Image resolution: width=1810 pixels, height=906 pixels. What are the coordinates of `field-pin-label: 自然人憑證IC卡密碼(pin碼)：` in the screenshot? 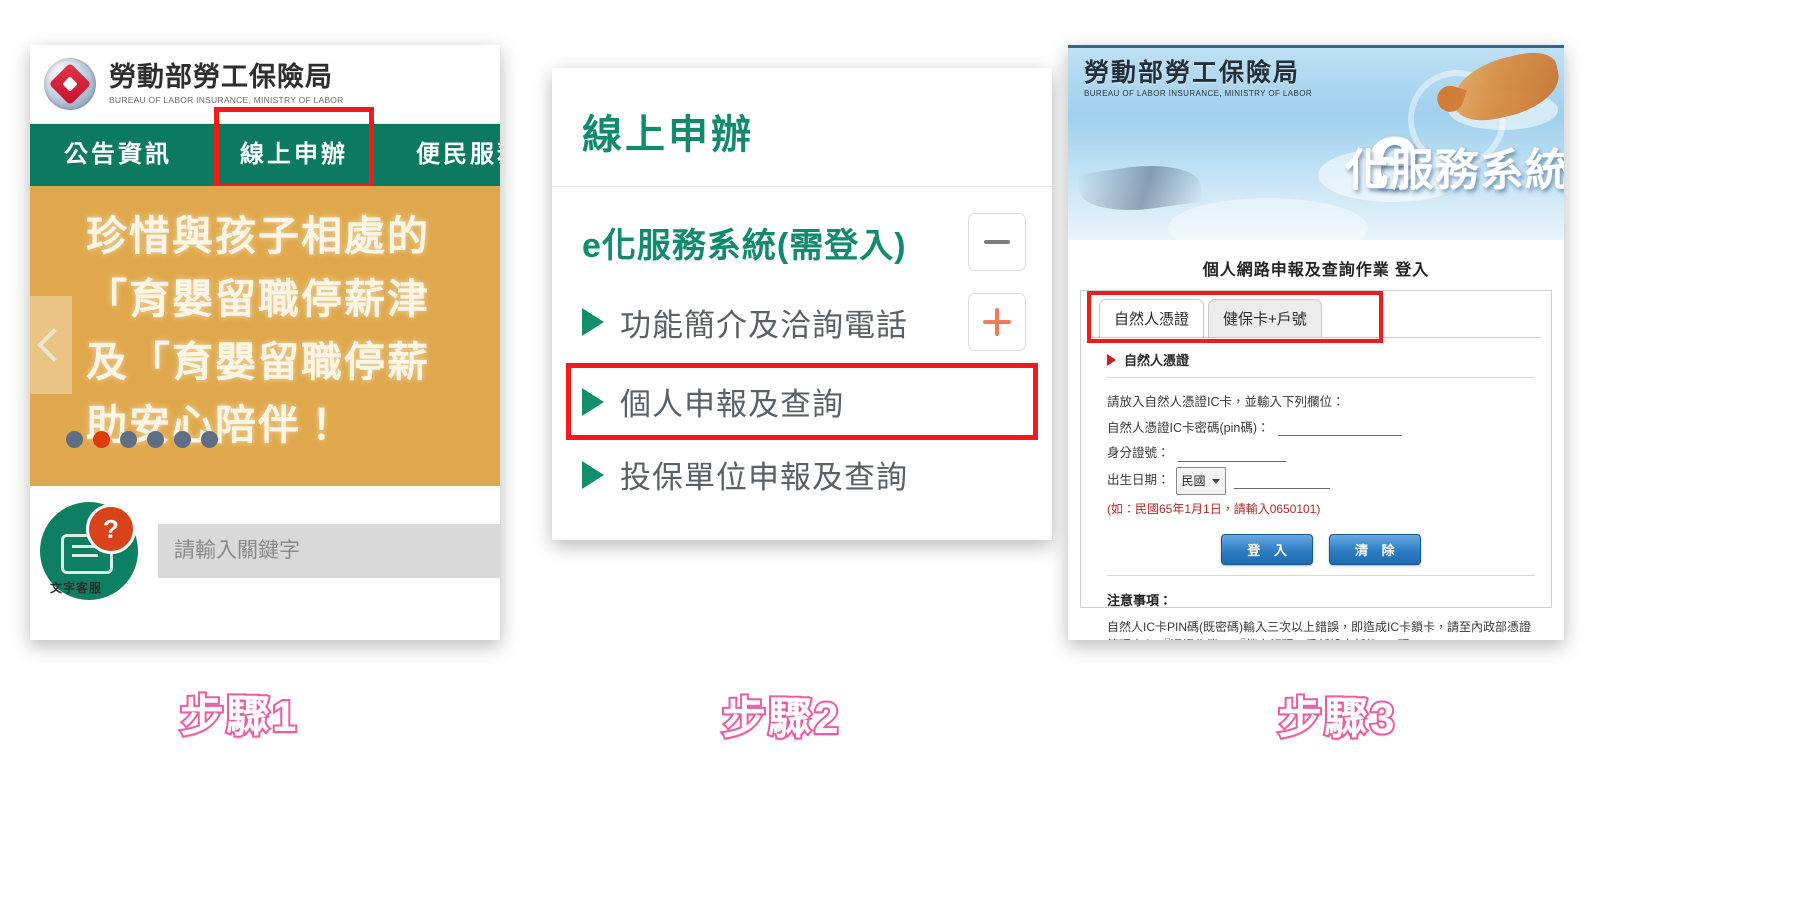 It's located at (1188, 427).